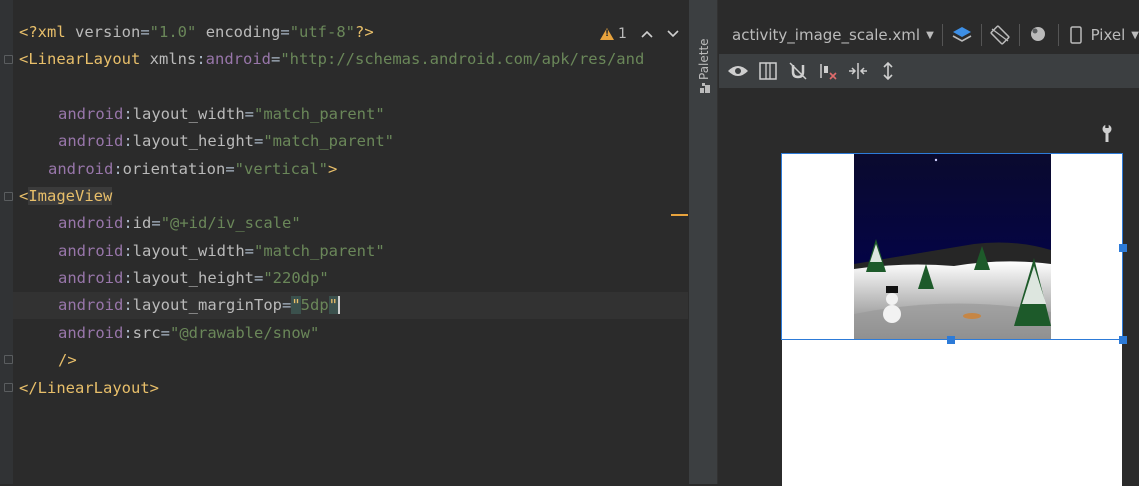 This screenshot has width=1139, height=486. I want to click on attr-value: "utf-8", so click(322, 32).